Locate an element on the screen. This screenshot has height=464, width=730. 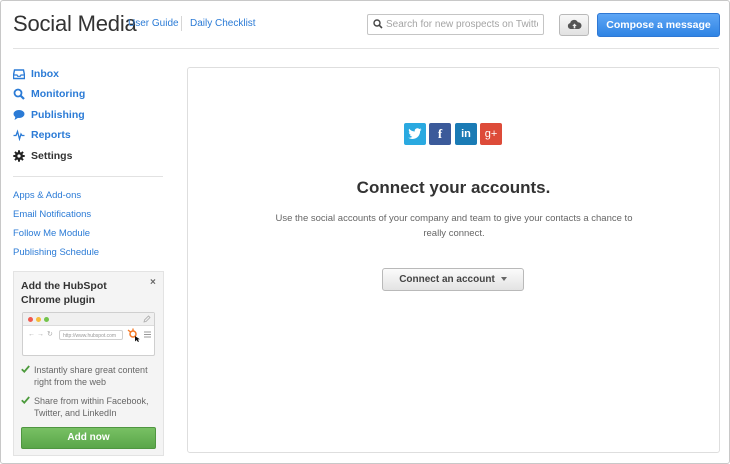
page-title: Social Media is located at coordinates (75, 23).